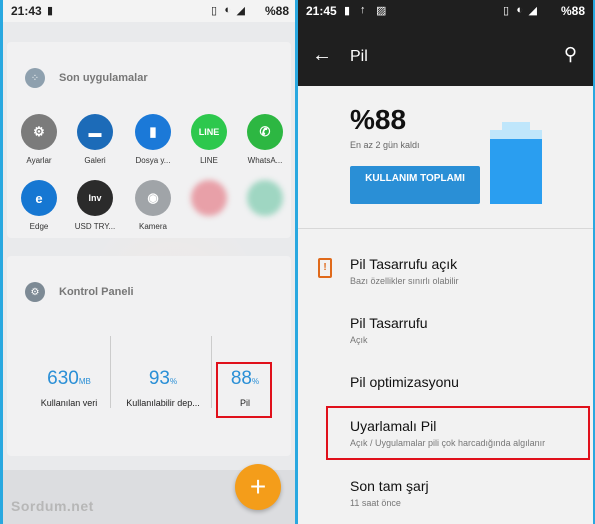  I want to click on app-item: ⚙ Ayarlar, so click(39, 139).